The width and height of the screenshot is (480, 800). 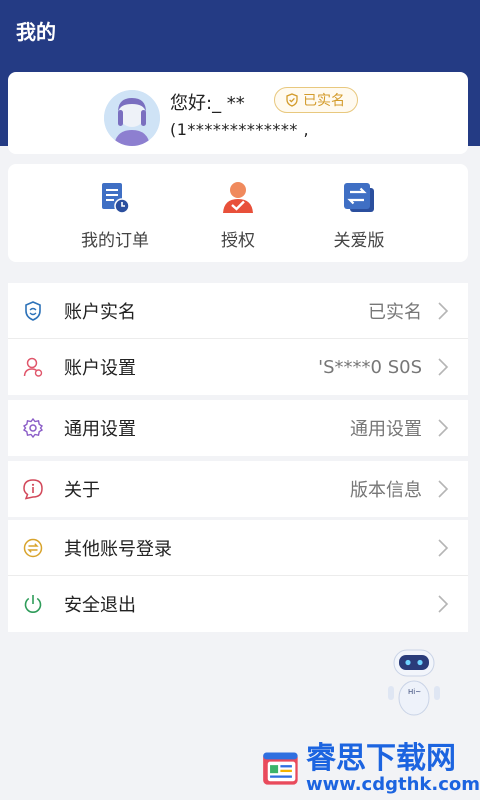 What do you see at coordinates (132, 118) in the screenshot?
I see `avatar` at bounding box center [132, 118].